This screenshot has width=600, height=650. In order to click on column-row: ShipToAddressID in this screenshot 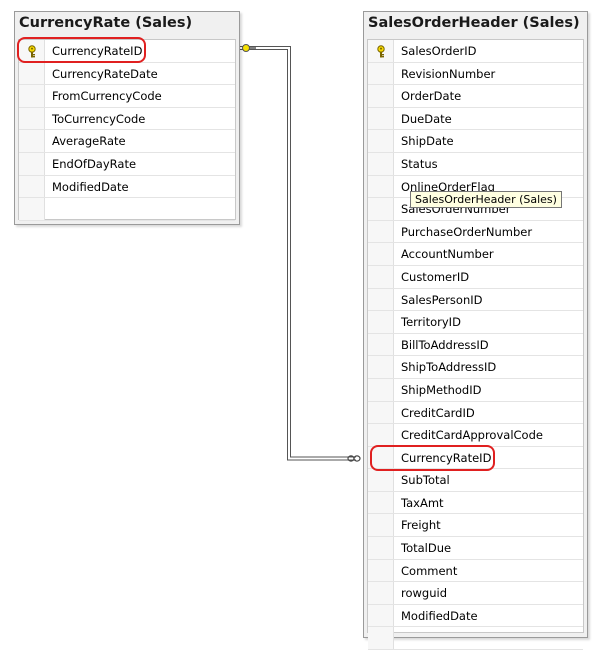, I will do `click(475, 367)`.